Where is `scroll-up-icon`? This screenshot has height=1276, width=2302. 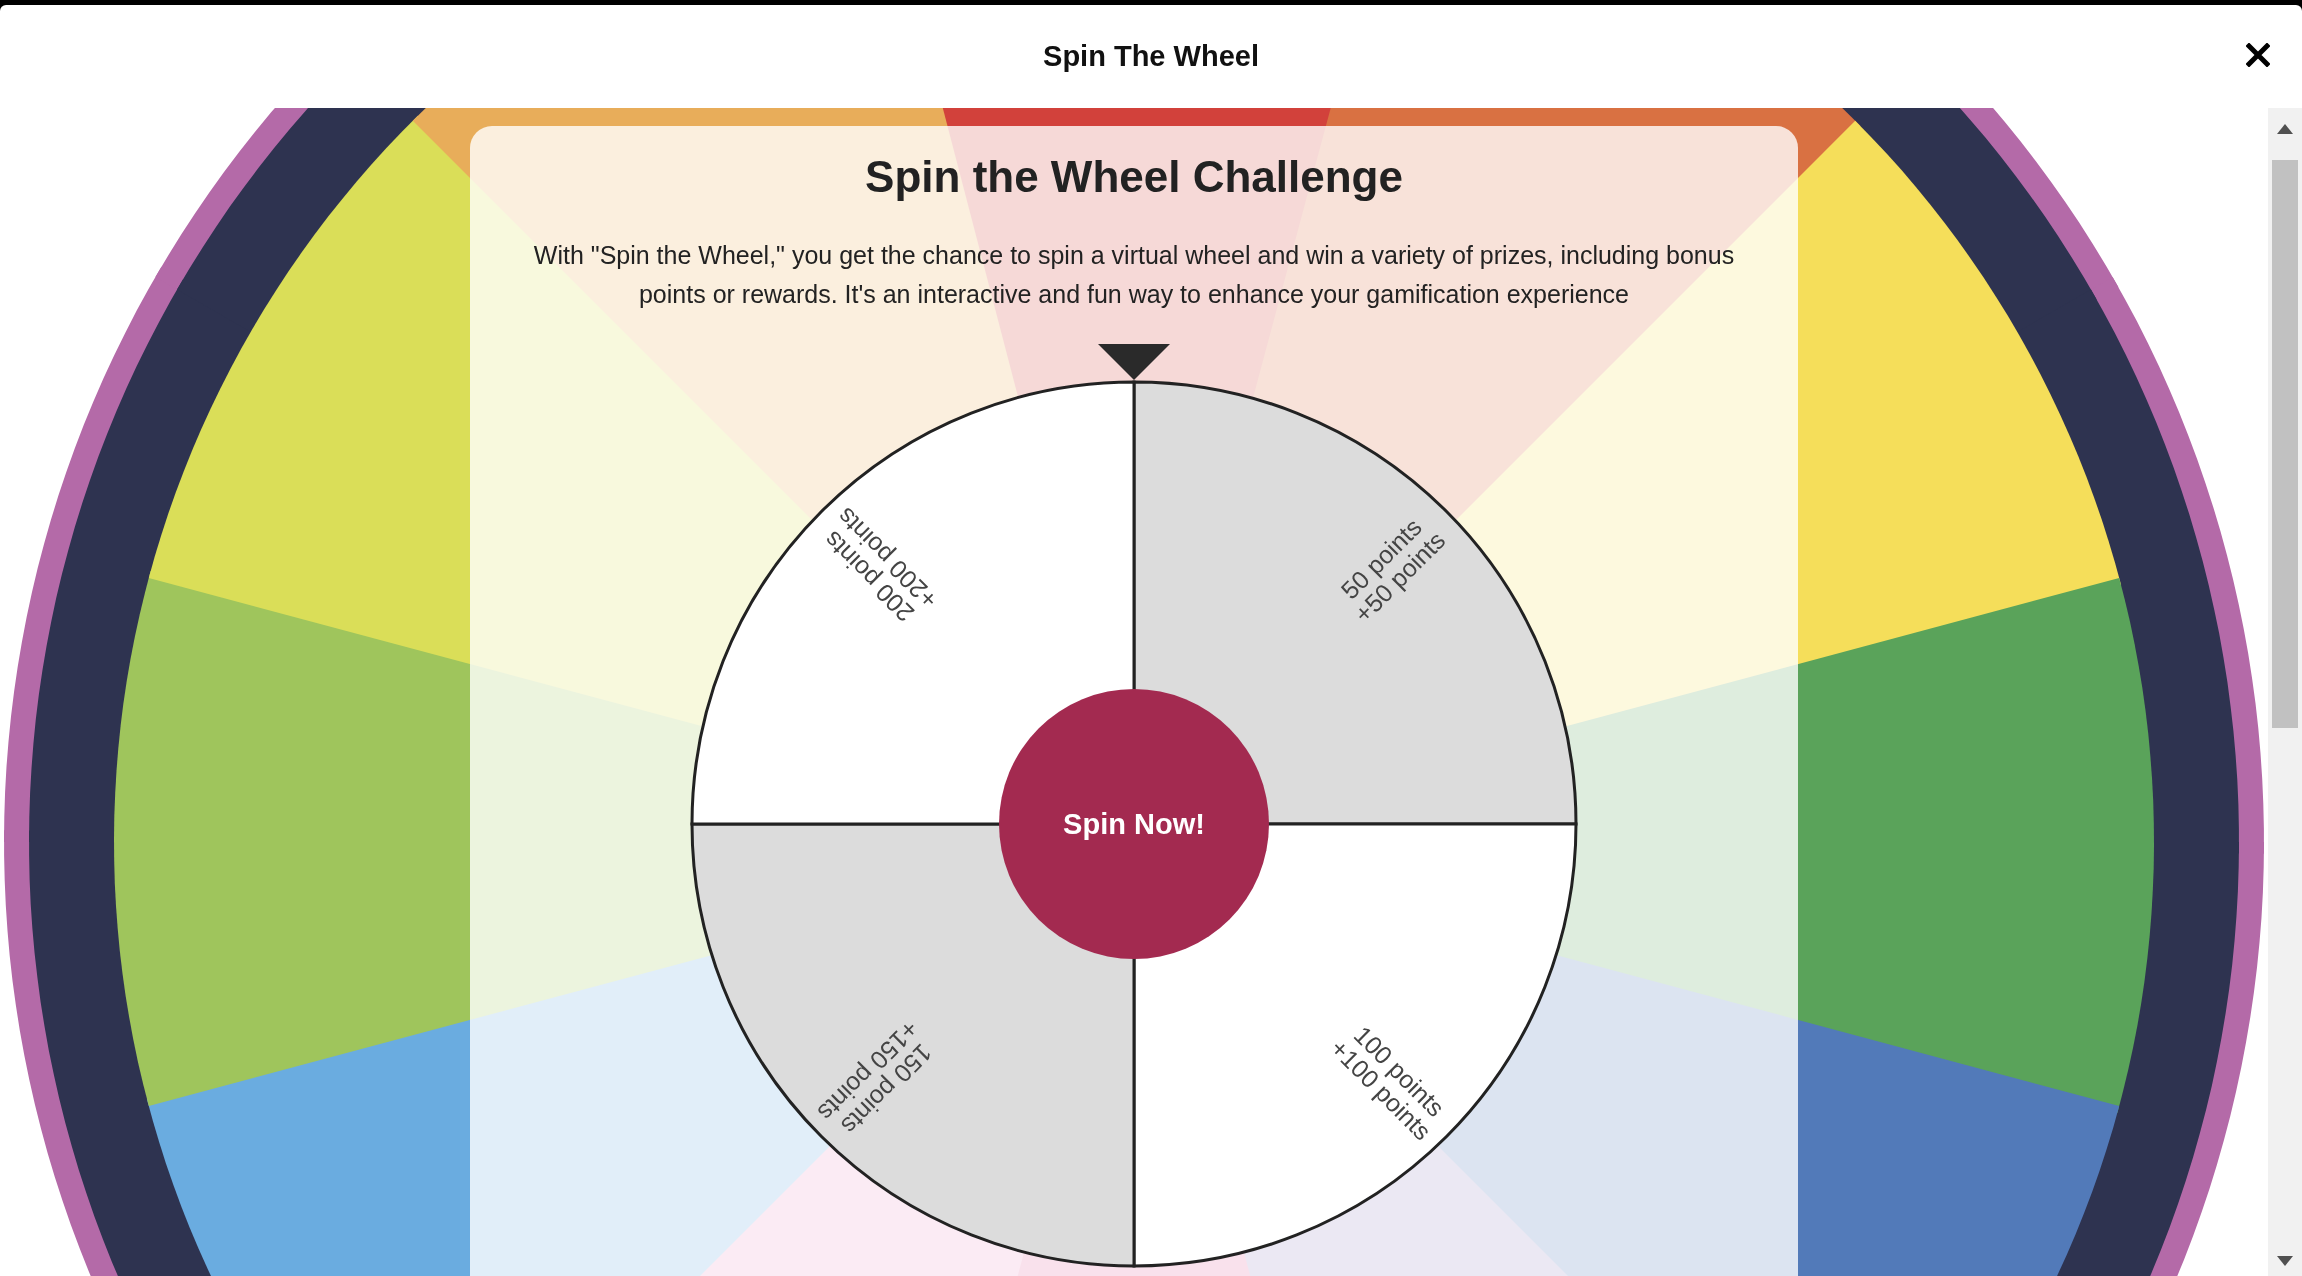
scroll-up-icon is located at coordinates (2285, 129).